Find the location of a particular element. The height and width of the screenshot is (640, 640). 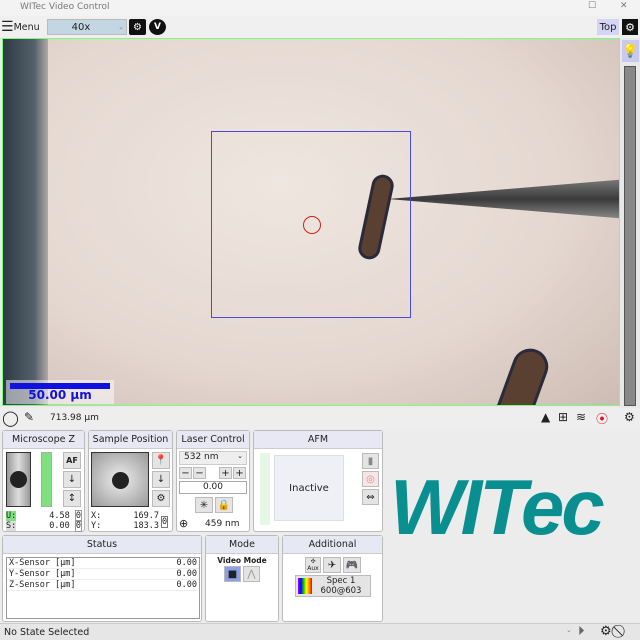

grid-icon: ⊞ is located at coordinates (563, 417).